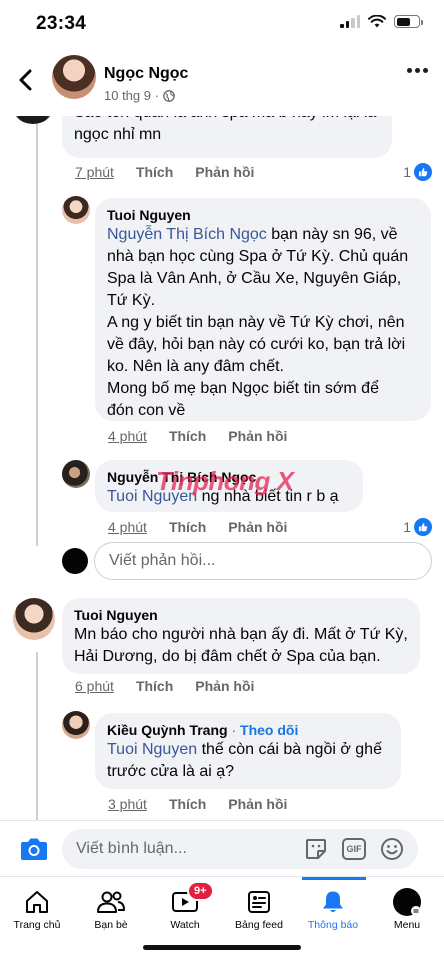 The width and height of the screenshot is (444, 960). I want to click on comment-actions: 6 phút Thích Phản hồi, so click(164, 686).